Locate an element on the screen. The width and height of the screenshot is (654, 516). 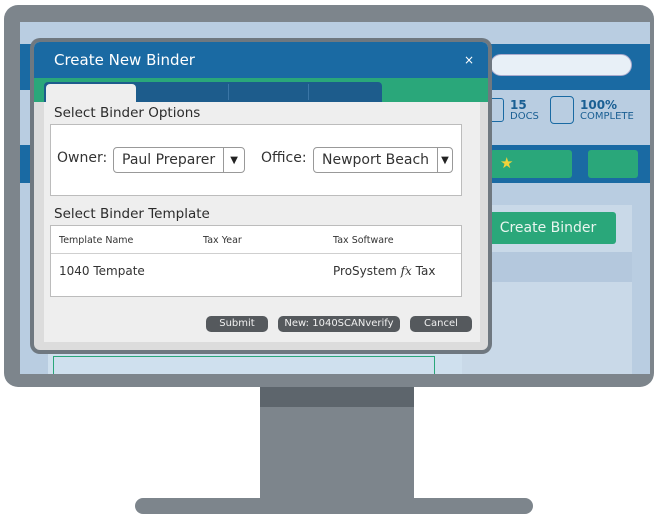
favorite-nav-button: ★ is located at coordinates (531, 164).